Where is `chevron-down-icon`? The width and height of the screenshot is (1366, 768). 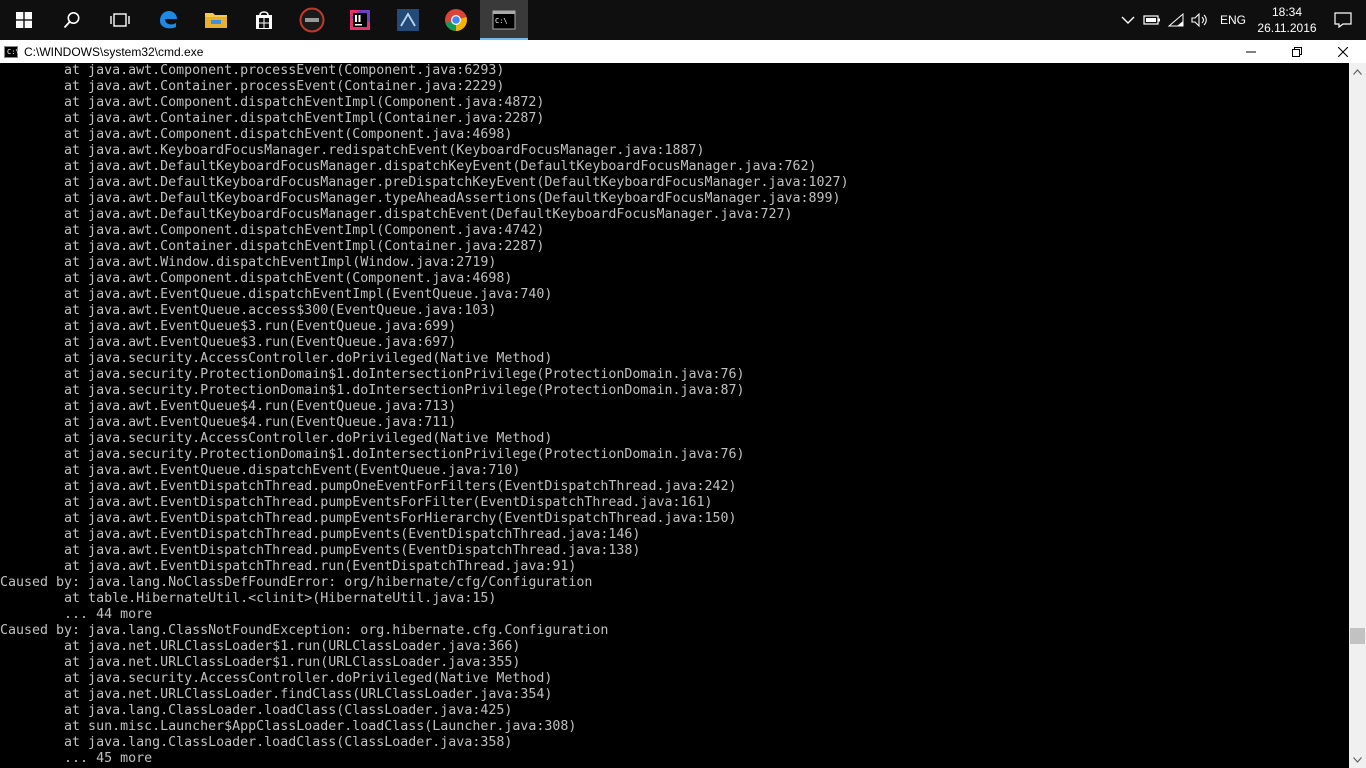
chevron-down-icon is located at coordinates (1357, 759).